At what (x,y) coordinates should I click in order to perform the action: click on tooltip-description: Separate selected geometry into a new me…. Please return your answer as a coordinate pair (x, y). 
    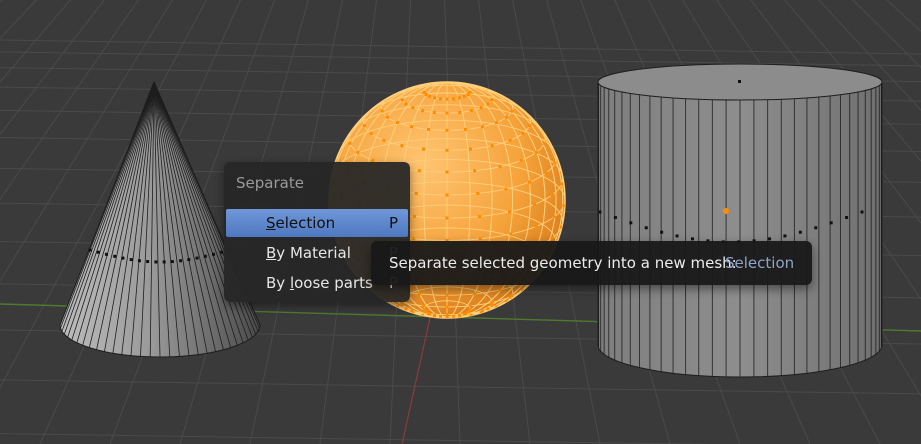
    Looking at the image, I should click on (563, 263).